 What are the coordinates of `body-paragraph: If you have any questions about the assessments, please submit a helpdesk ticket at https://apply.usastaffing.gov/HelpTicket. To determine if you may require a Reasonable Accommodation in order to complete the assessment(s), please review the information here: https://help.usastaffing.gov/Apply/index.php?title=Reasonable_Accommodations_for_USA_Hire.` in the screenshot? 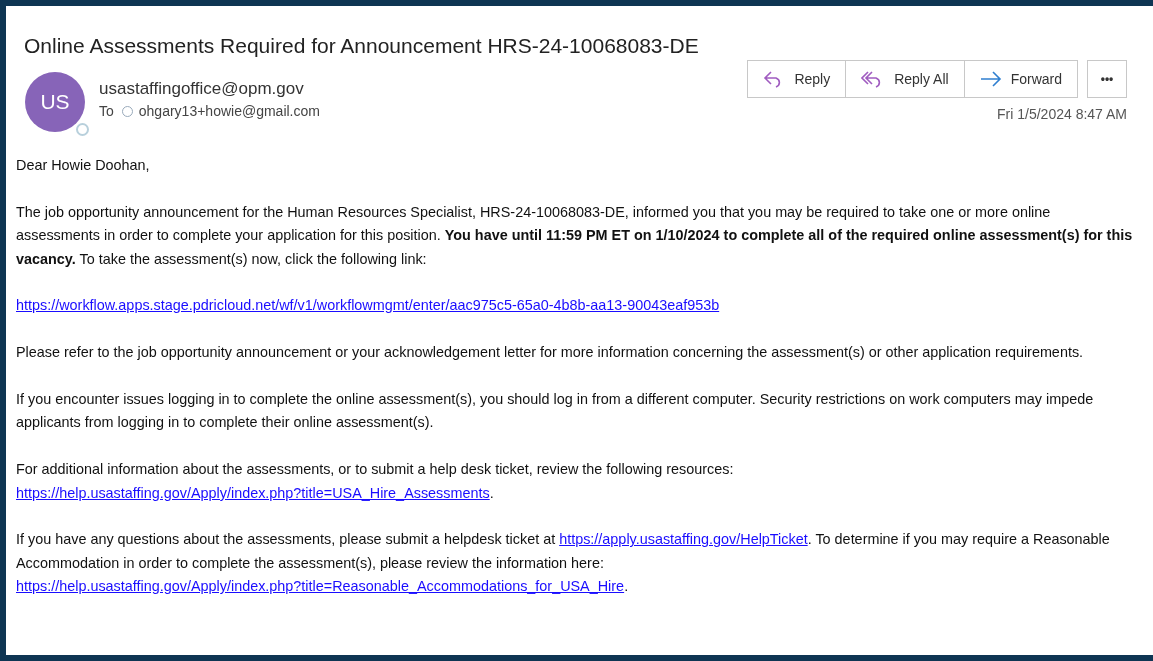 It's located at (563, 563).